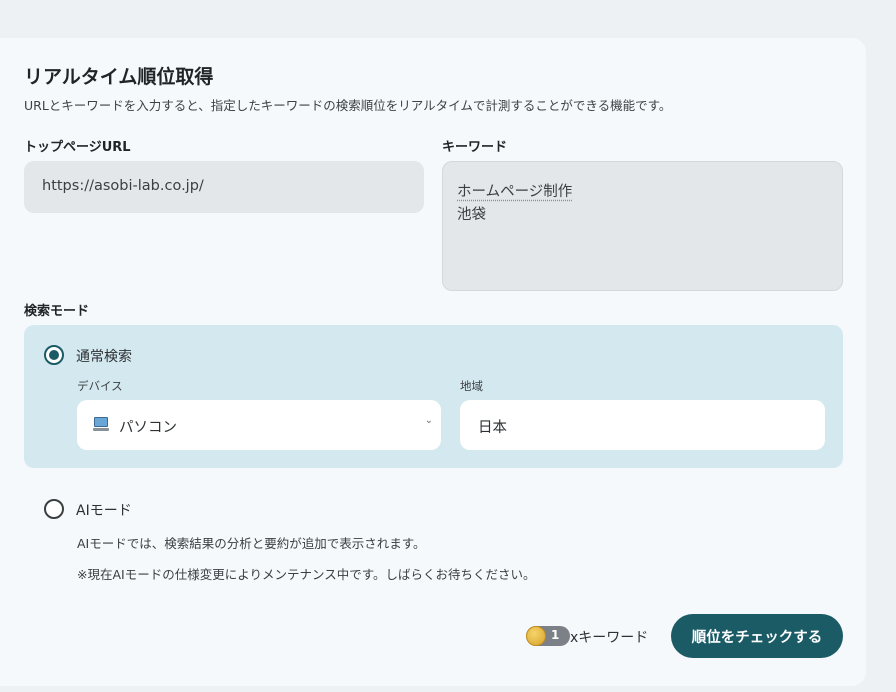 Image resolution: width=896 pixels, height=692 pixels. I want to click on normal-search-label: 通常検索, so click(104, 357).